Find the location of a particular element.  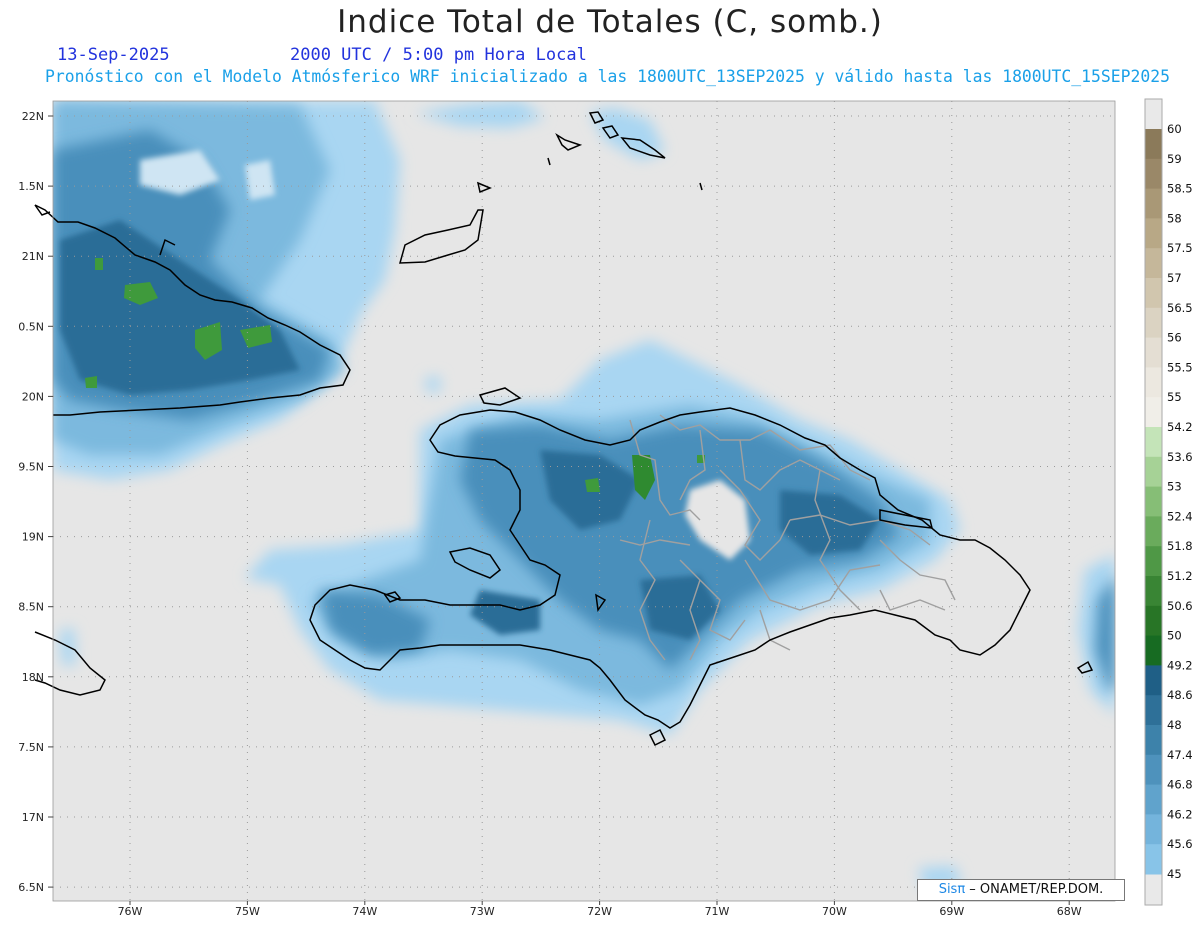

legend-label: 53.6 is located at coordinates (1180, 457).